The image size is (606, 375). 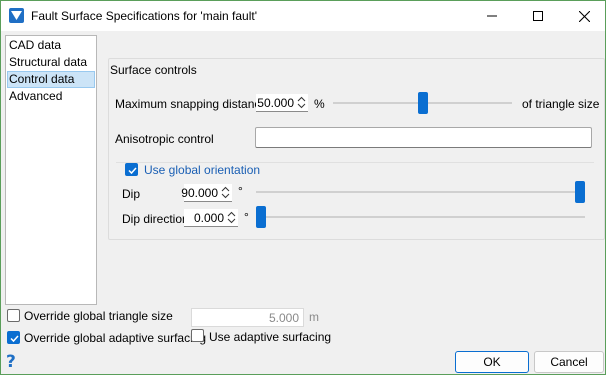 What do you see at coordinates (197, 335) in the screenshot?
I see `use-adaptive-checkbox` at bounding box center [197, 335].